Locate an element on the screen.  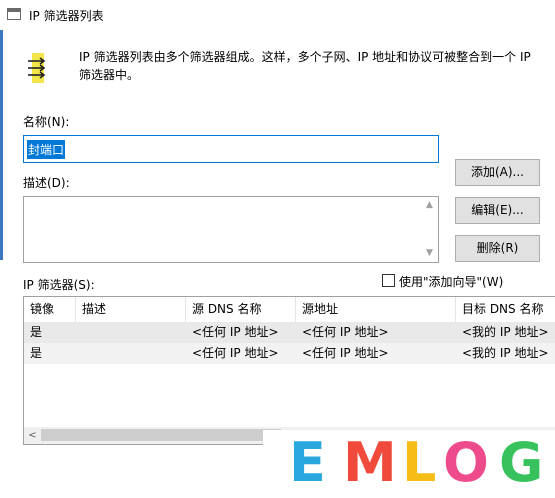
list-header: 镜像 描述 源 DNS 名称 源地址 目标 DNS 名称 is located at coordinates (289, 309).